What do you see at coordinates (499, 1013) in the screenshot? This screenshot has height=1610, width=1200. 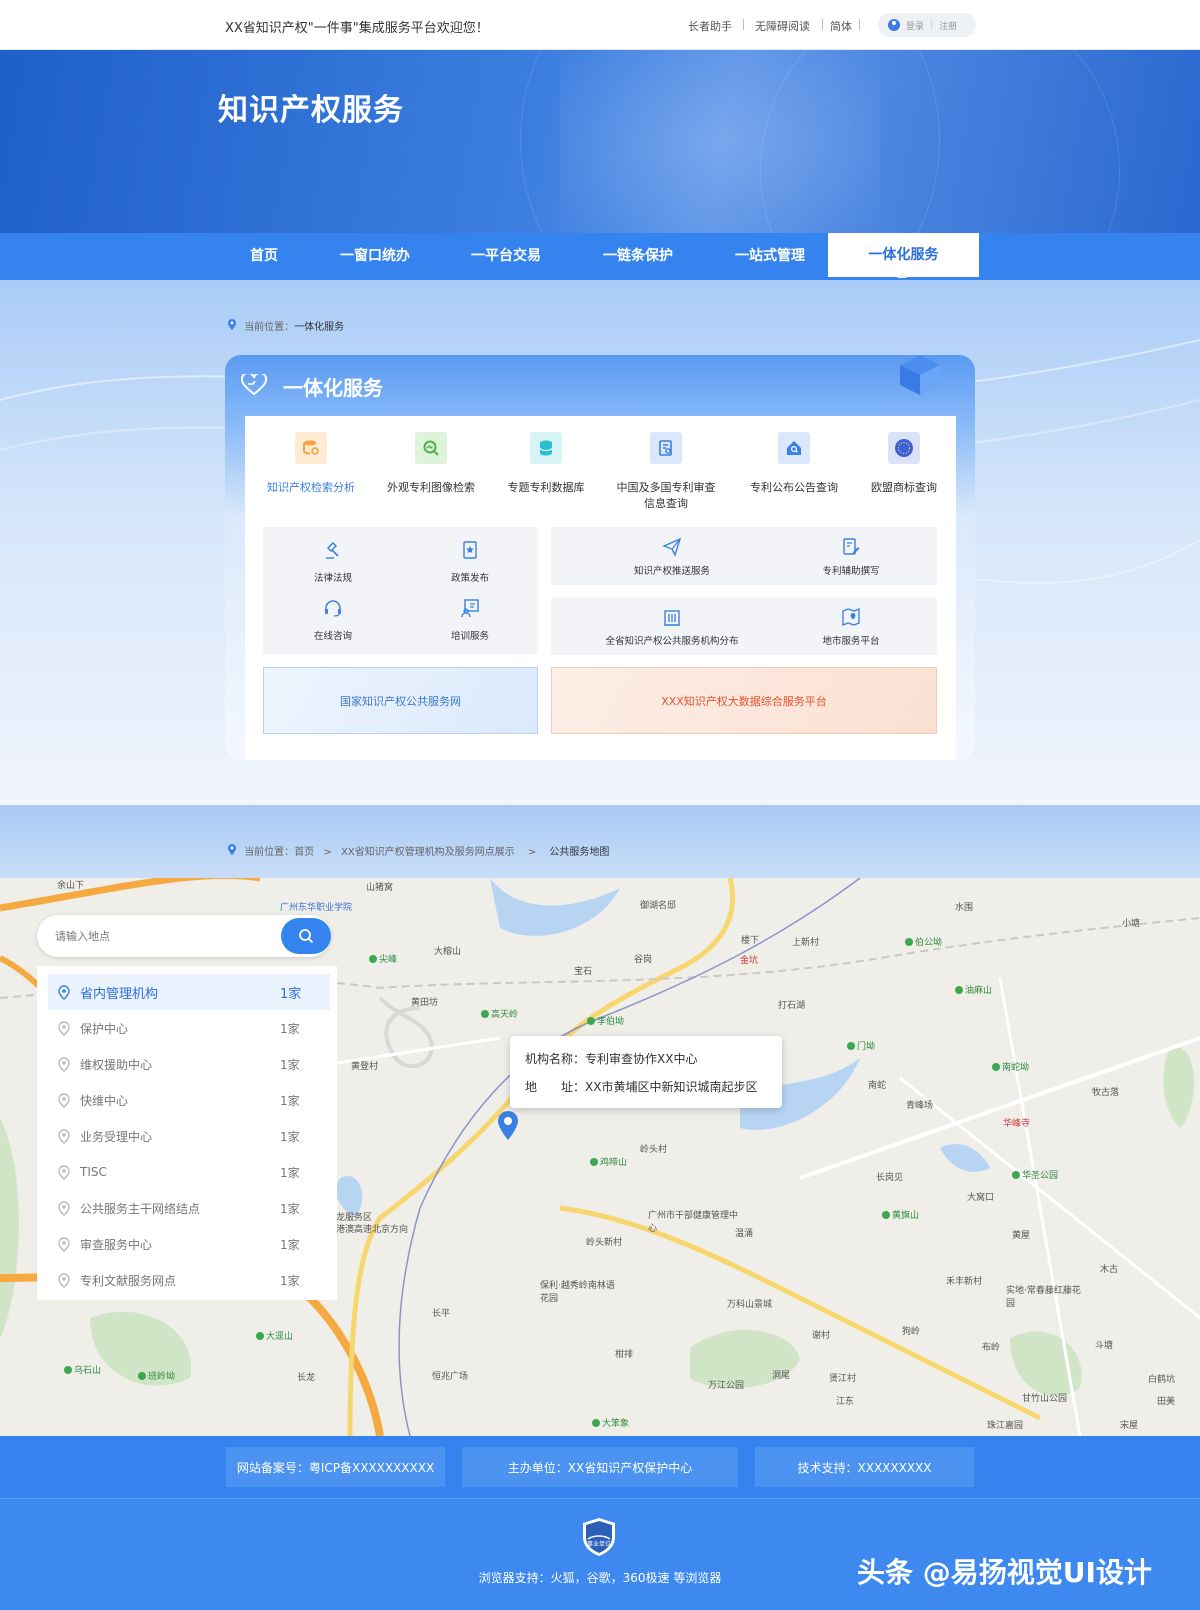 I see `map-poi: 高天岭` at bounding box center [499, 1013].